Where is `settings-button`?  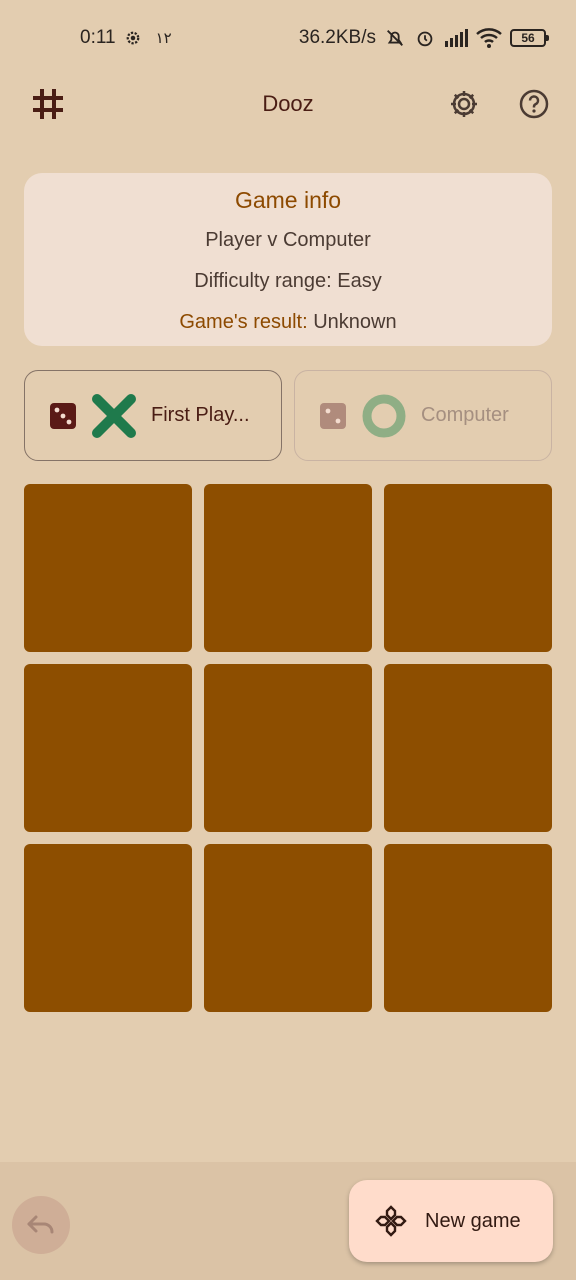 settings-button is located at coordinates (464, 104).